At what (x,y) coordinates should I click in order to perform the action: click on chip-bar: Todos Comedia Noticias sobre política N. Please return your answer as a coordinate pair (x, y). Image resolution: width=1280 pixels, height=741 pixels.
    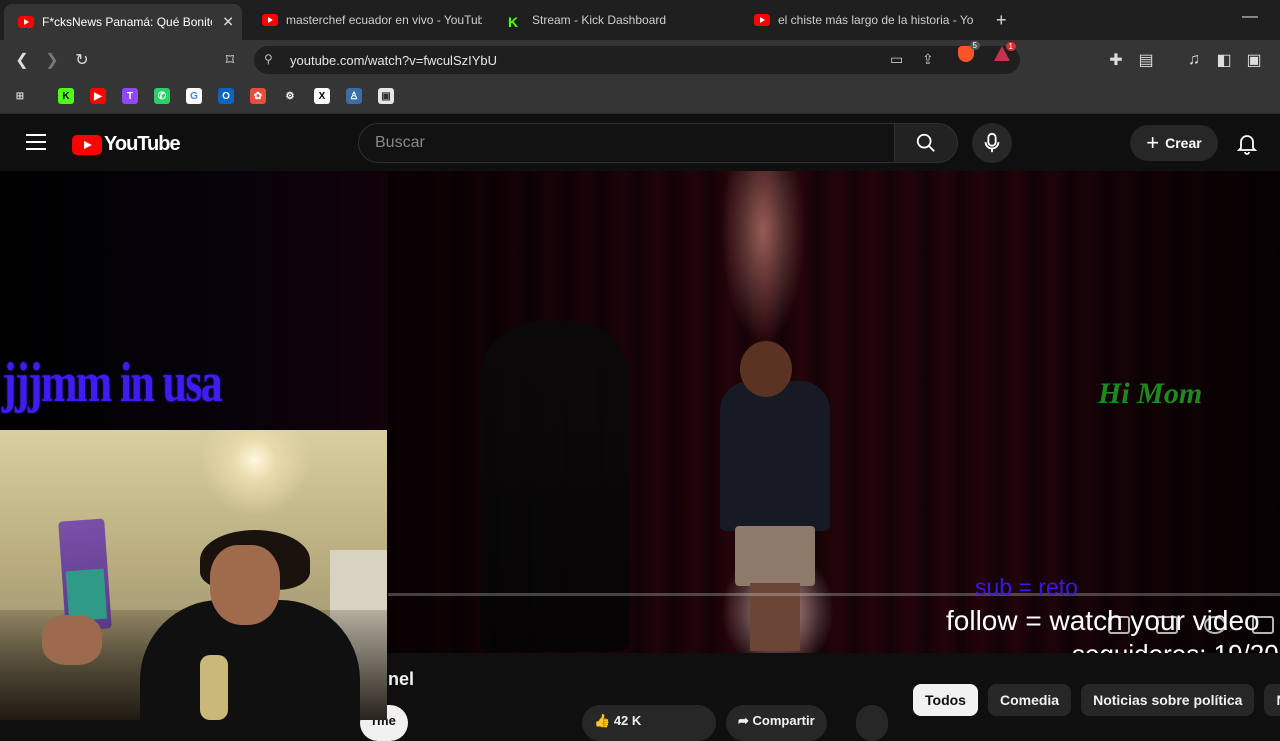
    Looking at the image, I should click on (1096, 700).